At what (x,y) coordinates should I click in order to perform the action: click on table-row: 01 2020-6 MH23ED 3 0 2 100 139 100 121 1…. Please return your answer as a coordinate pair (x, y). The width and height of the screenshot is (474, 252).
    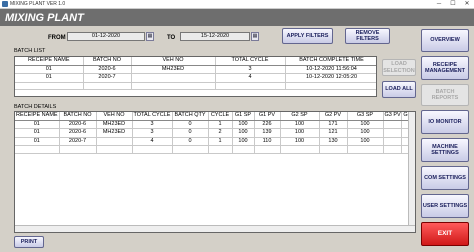
    Looking at the image, I should click on (211, 133).